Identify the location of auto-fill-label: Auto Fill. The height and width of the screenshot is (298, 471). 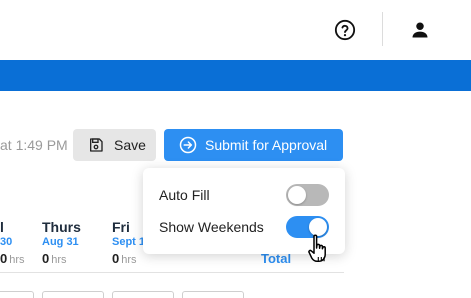
(184, 195).